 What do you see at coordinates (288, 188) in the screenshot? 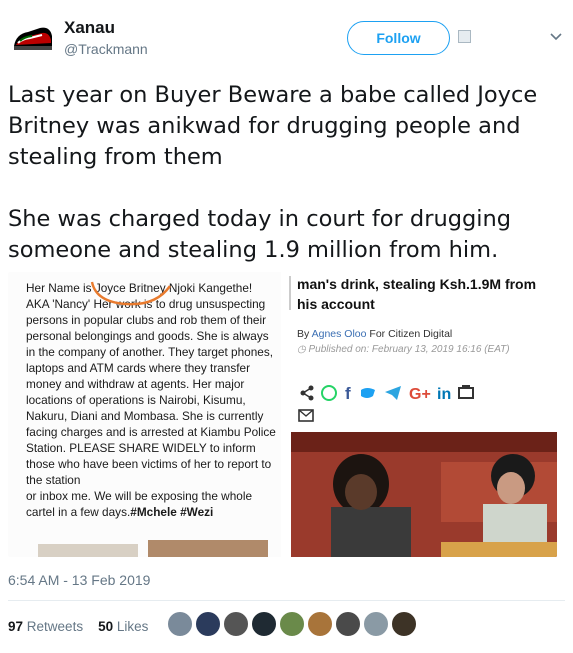
I see `tweet-spacer` at bounding box center [288, 188].